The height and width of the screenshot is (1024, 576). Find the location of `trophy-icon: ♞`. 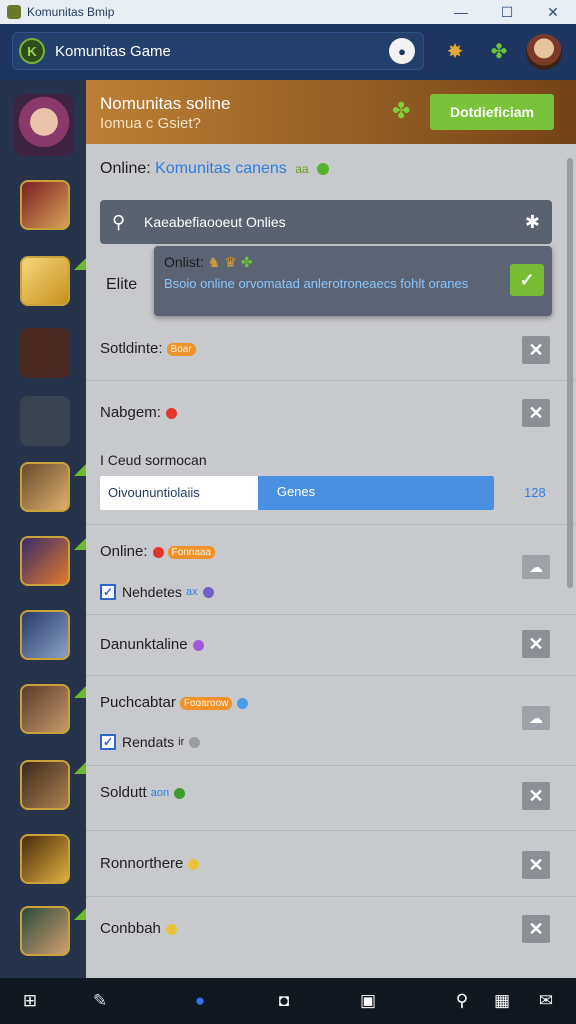

trophy-icon: ♞ is located at coordinates (214, 262).